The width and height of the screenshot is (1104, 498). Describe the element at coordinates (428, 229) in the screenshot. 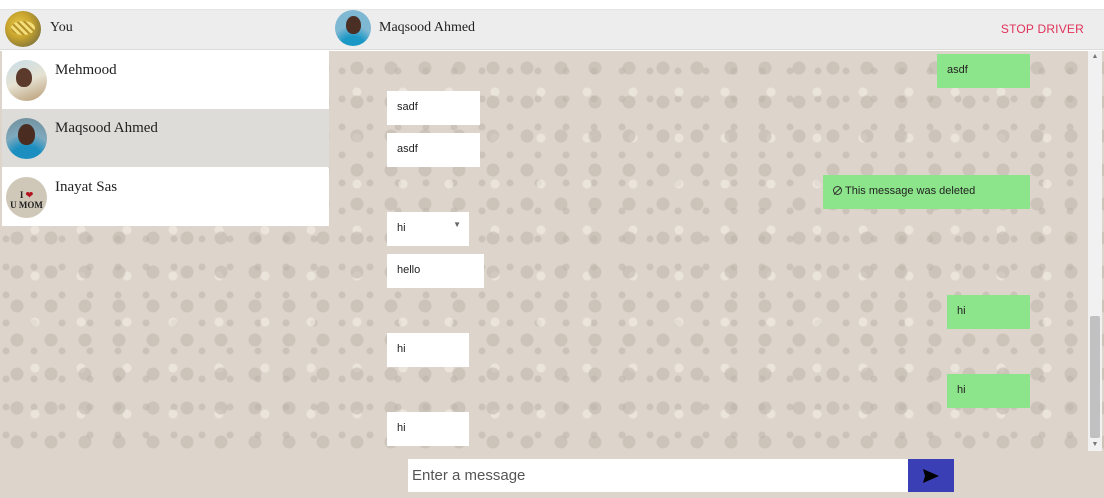

I see `message-incoming: hi ▼` at that location.